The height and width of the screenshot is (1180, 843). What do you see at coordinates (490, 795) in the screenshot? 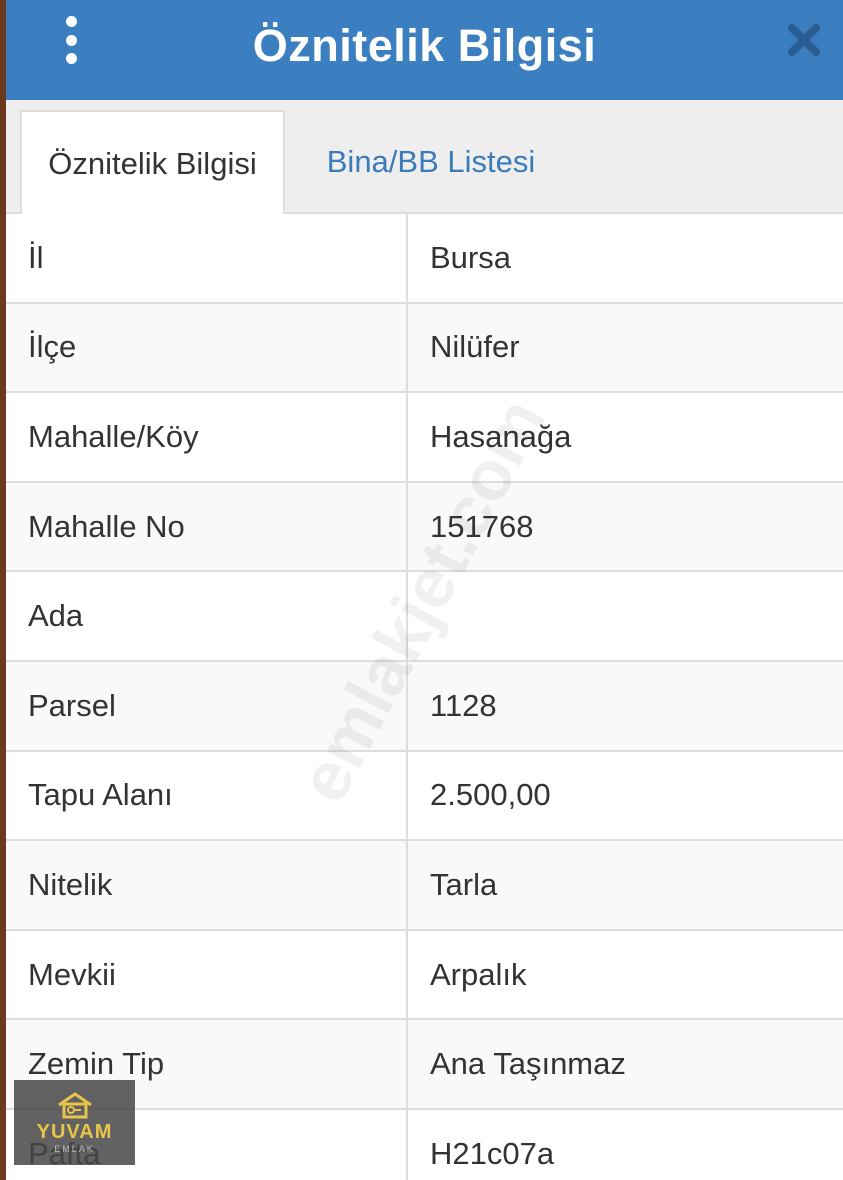
I see `row-value: 2.500,00` at bounding box center [490, 795].